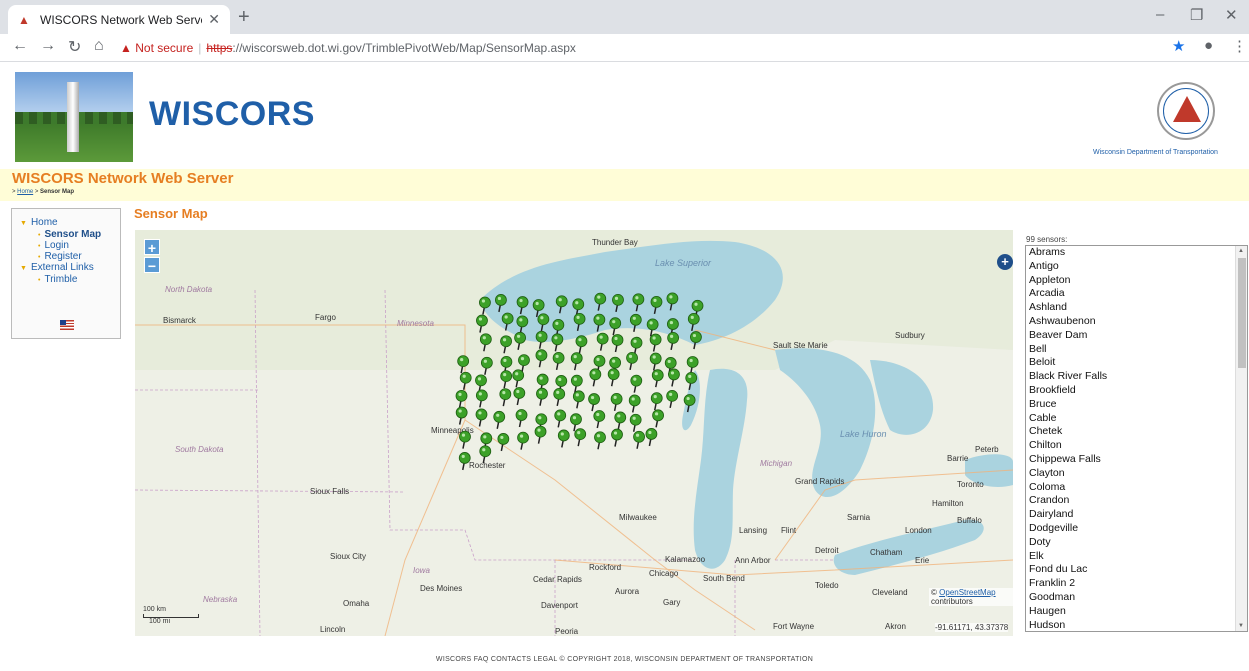 The image size is (1249, 671). Describe the element at coordinates (970, 484) in the screenshot. I see `map-label: Toronto` at that location.